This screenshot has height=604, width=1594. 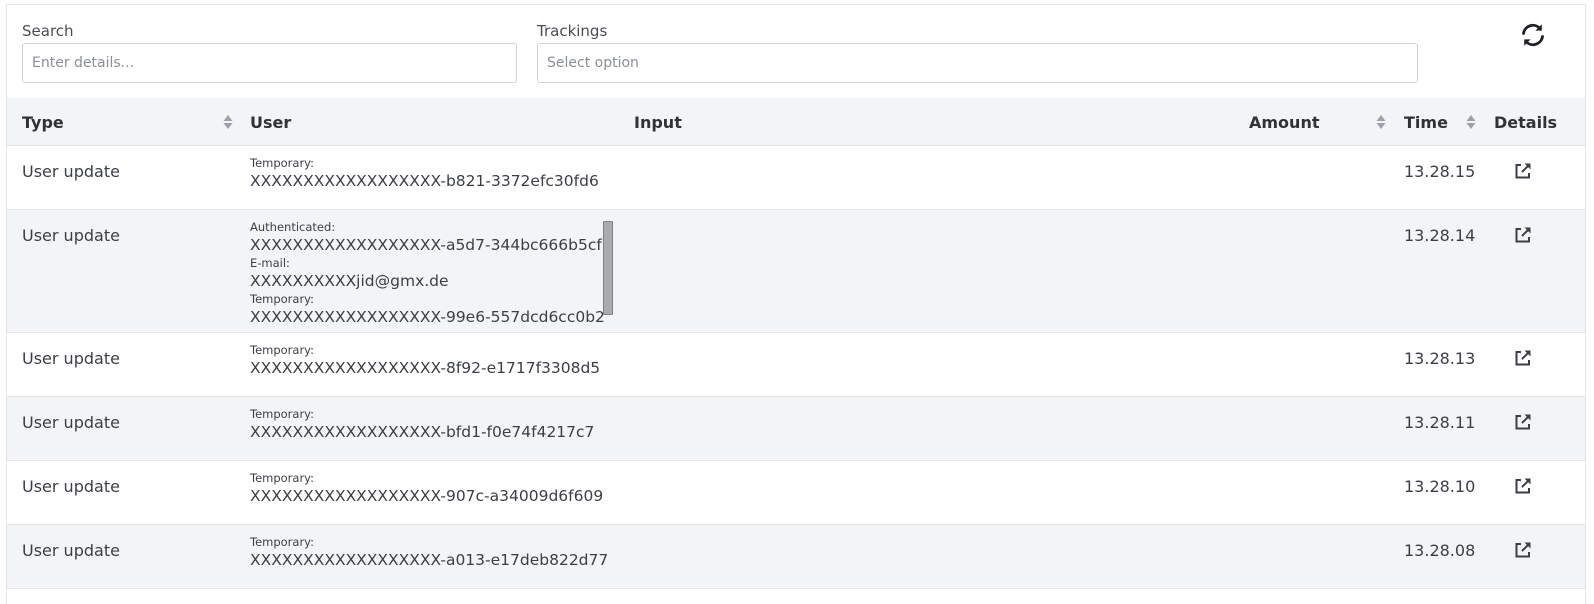 What do you see at coordinates (1284, 122) in the screenshot?
I see `column-header-amount: Amount` at bounding box center [1284, 122].